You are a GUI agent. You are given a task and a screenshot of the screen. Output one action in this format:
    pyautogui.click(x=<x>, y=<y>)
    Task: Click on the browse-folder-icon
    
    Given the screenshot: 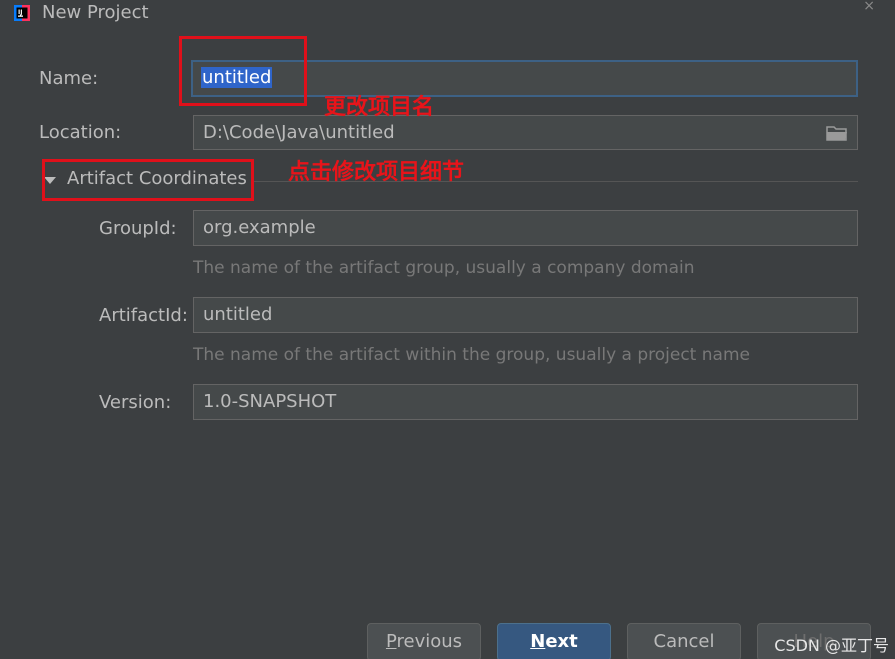 What is the action you would take?
    pyautogui.click(x=837, y=133)
    